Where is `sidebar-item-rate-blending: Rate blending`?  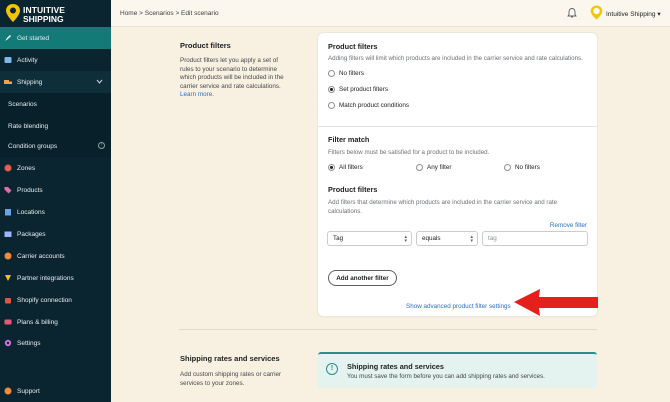
sidebar-item-rate-blending: Rate blending is located at coordinates (55, 126).